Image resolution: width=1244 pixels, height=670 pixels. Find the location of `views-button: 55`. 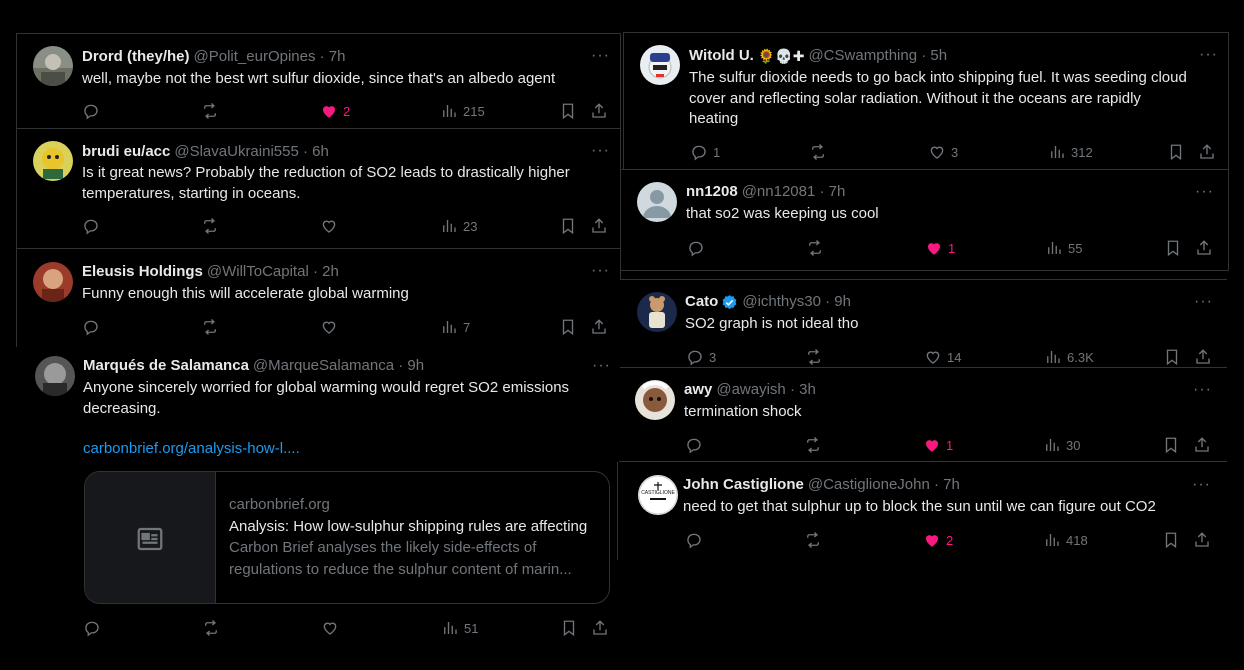

views-button: 55 is located at coordinates (1063, 248).